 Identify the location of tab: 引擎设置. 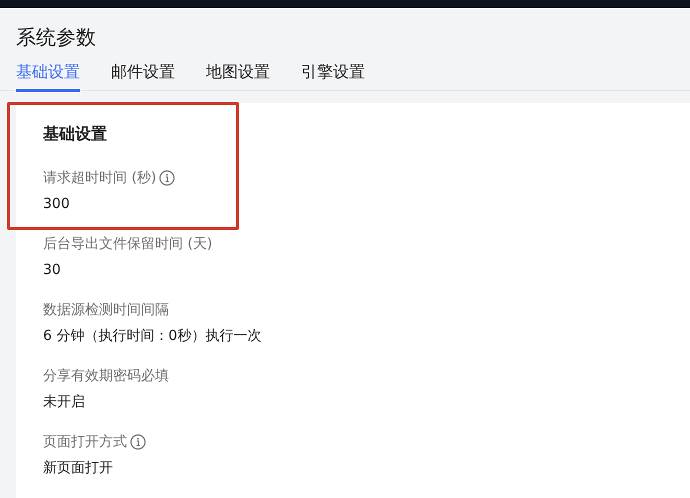
(333, 76).